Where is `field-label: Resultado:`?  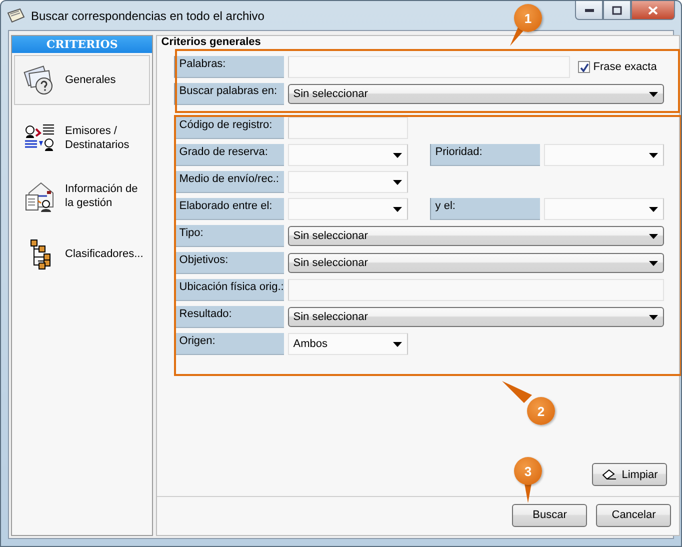 field-label: Resultado: is located at coordinates (229, 317).